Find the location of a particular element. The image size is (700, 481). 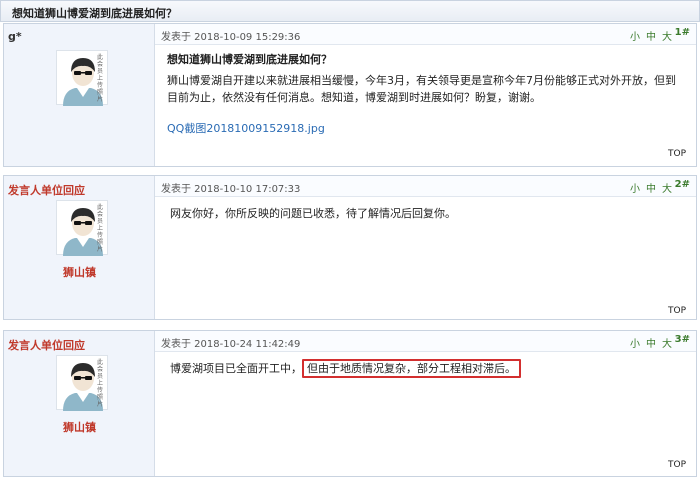

post-content: 网友你好，你所反映的问题已收悉，待了解情况后回复你。 is located at coordinates (426, 213).